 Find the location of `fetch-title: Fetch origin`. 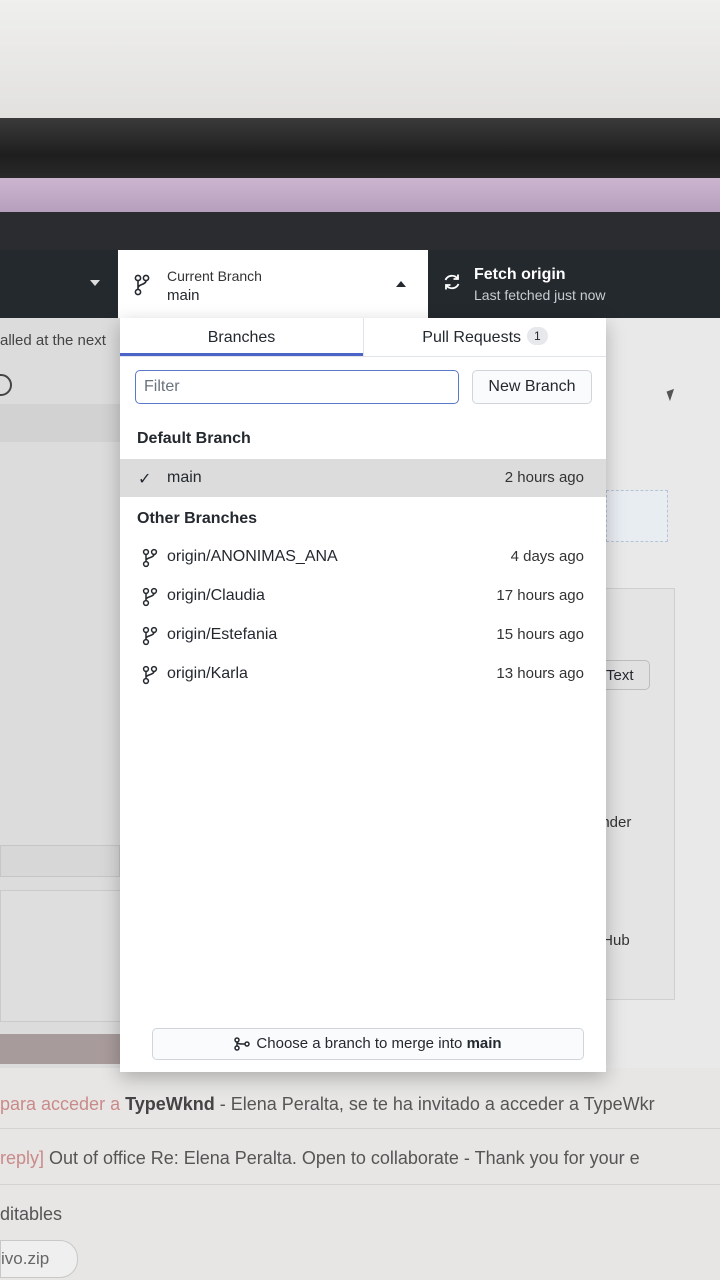

fetch-title: Fetch origin is located at coordinates (520, 274).